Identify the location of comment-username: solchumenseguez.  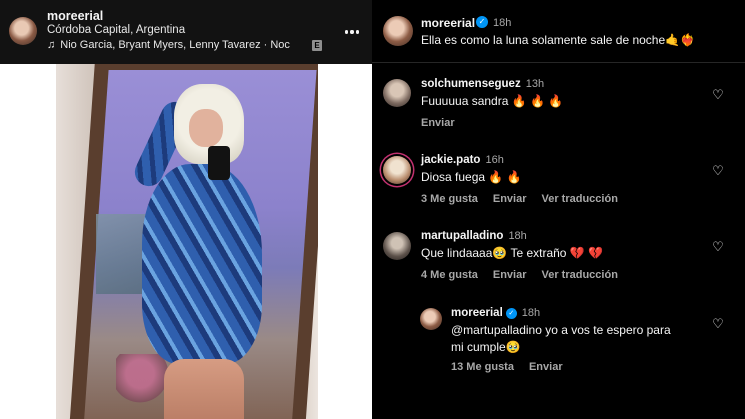
(471, 84).